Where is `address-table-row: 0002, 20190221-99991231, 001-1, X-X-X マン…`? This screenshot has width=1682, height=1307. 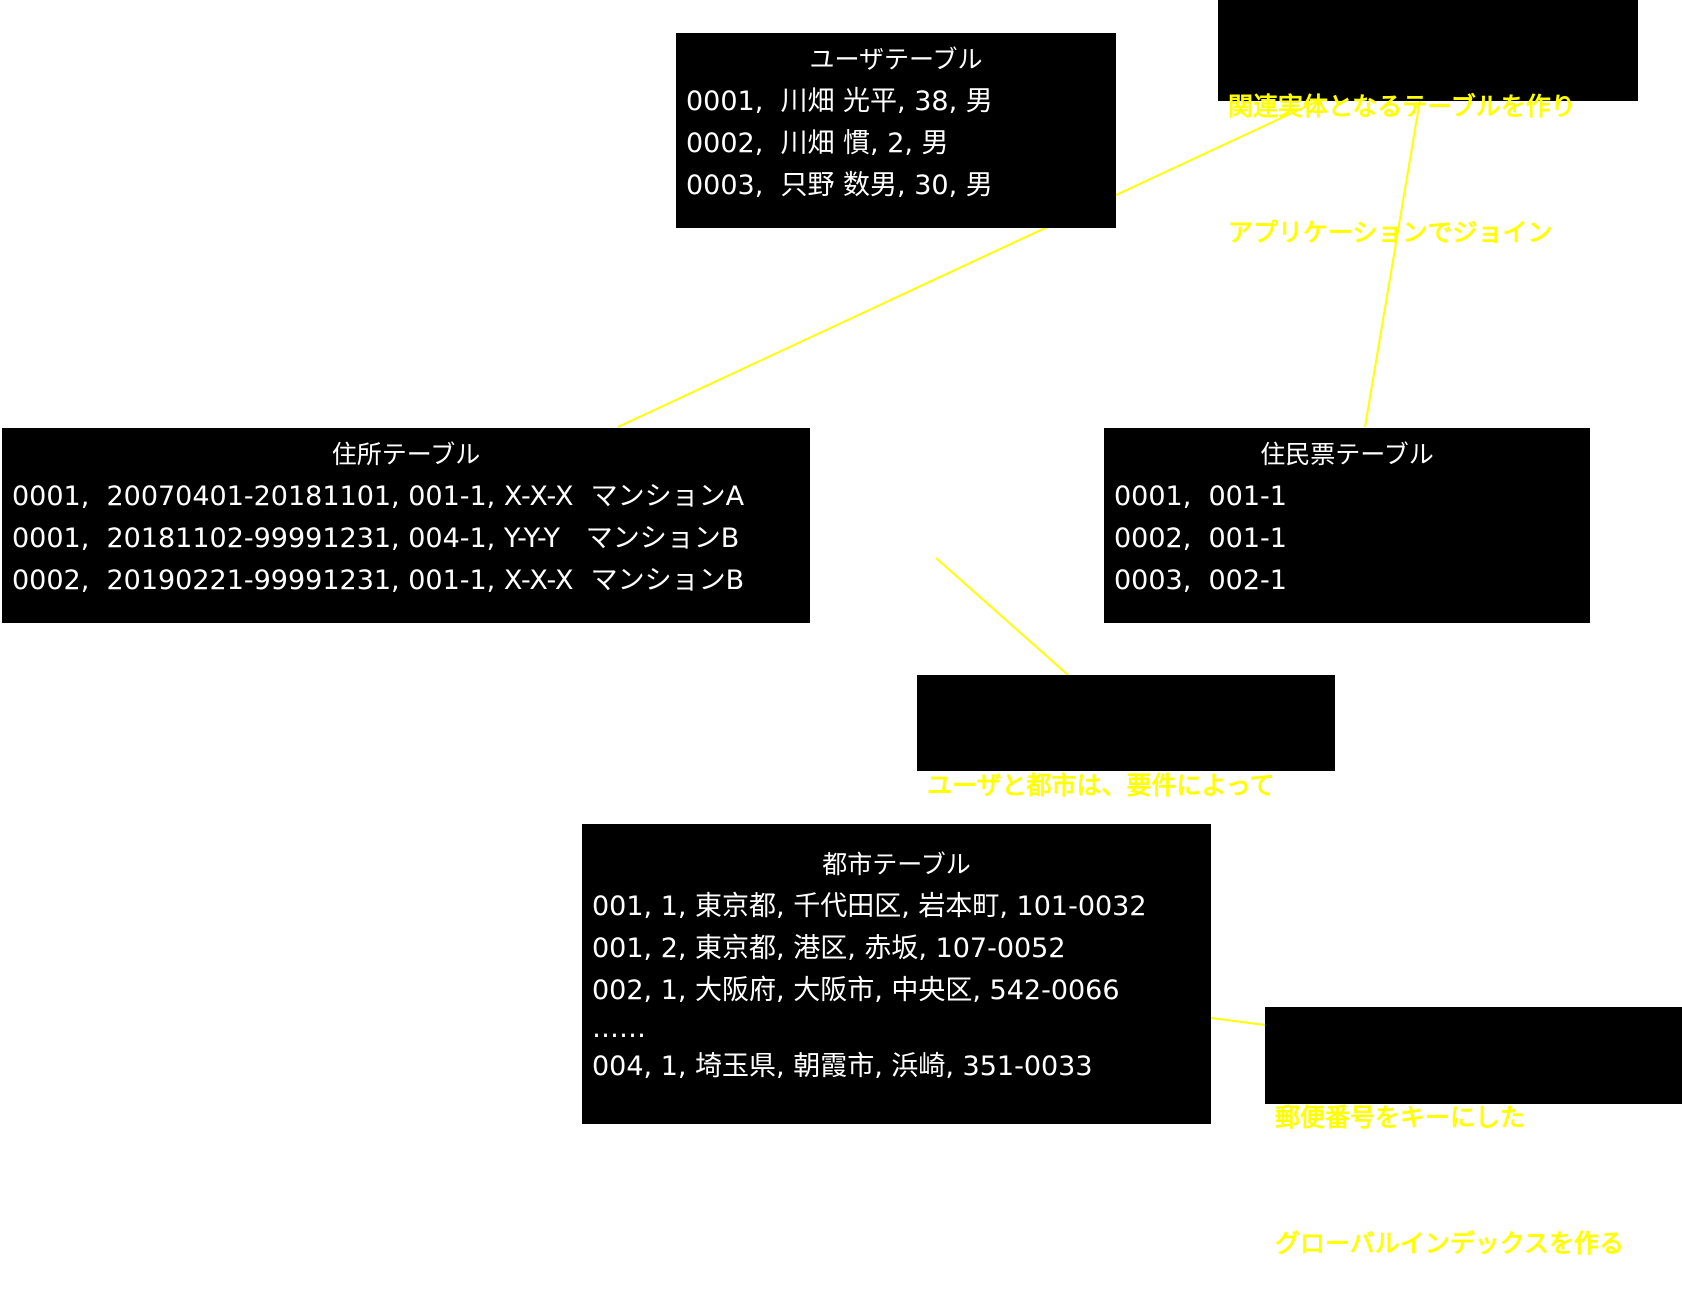
address-table-row: 0002, 20190221-99991231, 001-1, X-X-X マン… is located at coordinates (378, 580).